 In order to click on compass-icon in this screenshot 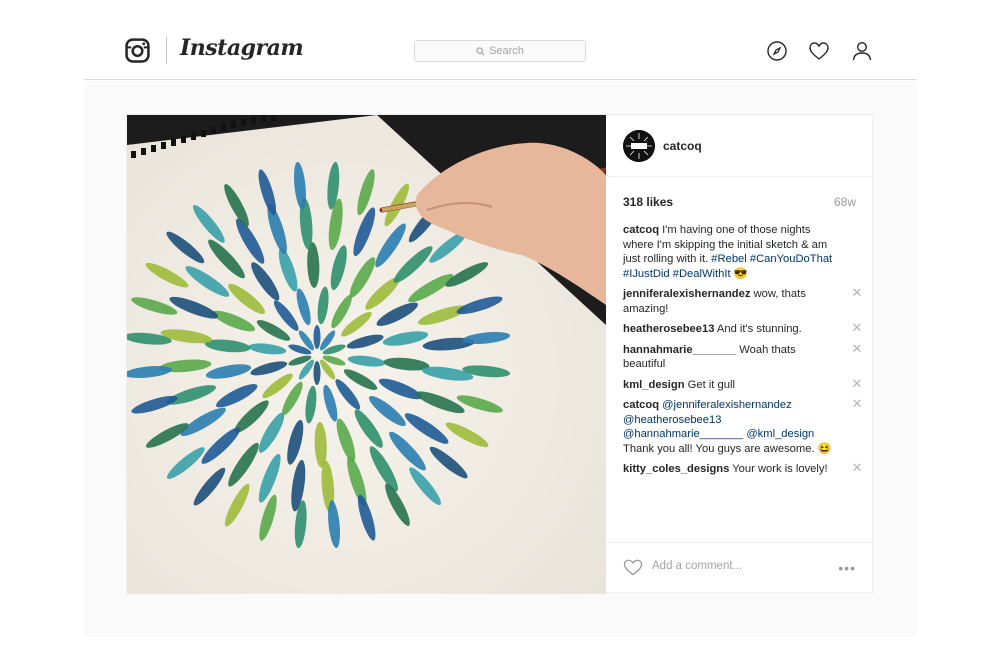, I will do `click(777, 51)`.